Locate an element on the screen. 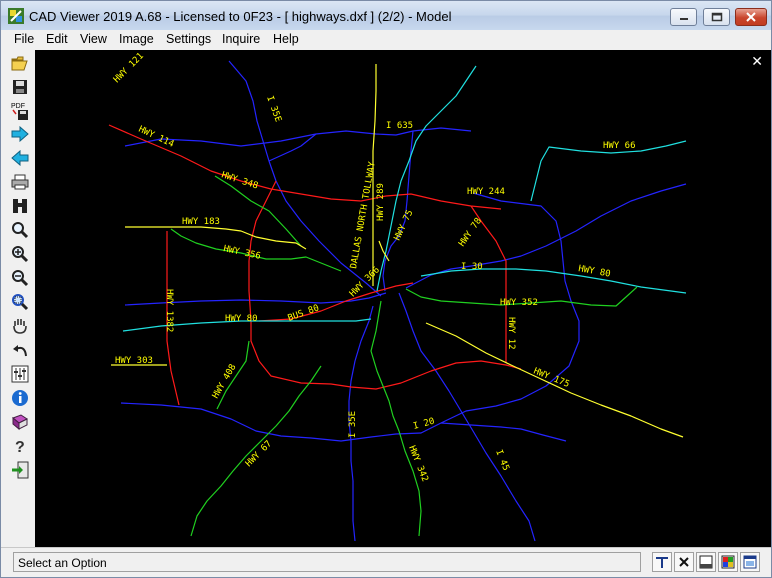 The width and height of the screenshot is (772, 578). zoom-in-button is located at coordinates (20, 254).